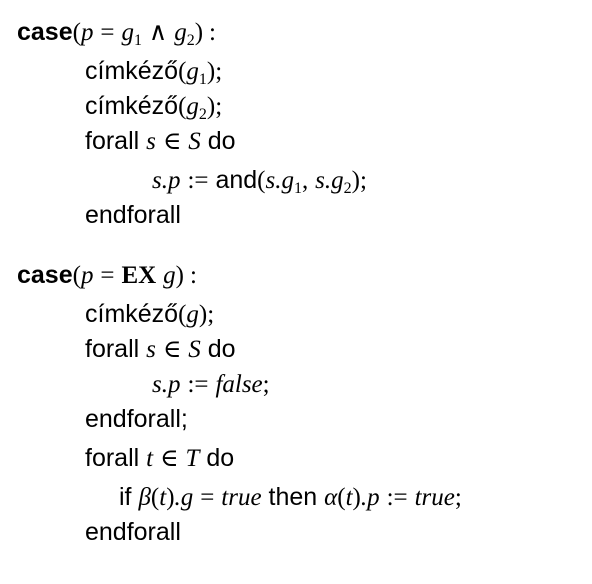  Describe the element at coordinates (133, 532) in the screenshot. I see `endforall-line-2: endforall` at that location.